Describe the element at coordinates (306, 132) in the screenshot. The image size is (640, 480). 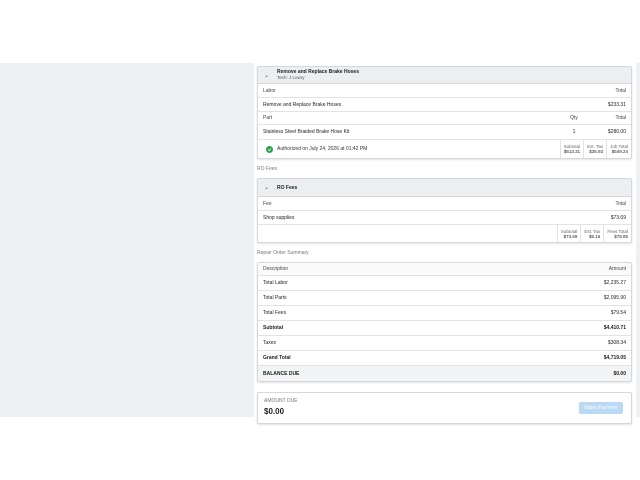
I see `part-name: Stainless Steel Braided Brake Hose Kit` at that location.